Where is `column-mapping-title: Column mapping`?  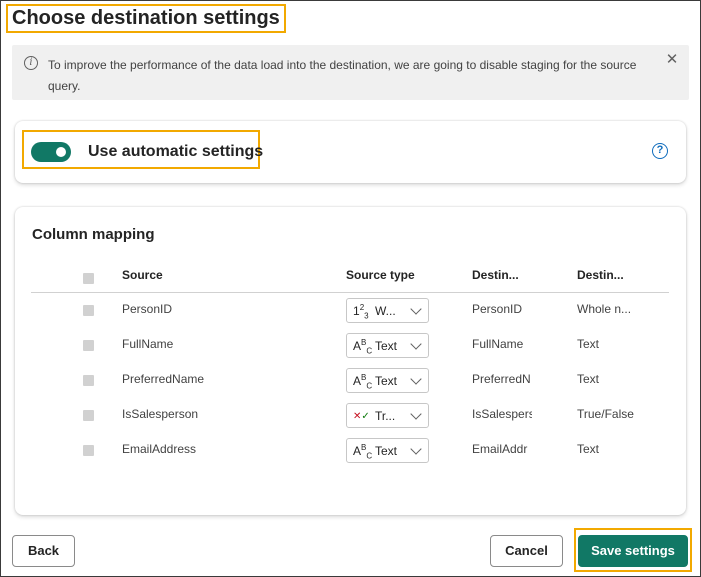 column-mapping-title: Column mapping is located at coordinates (93, 234).